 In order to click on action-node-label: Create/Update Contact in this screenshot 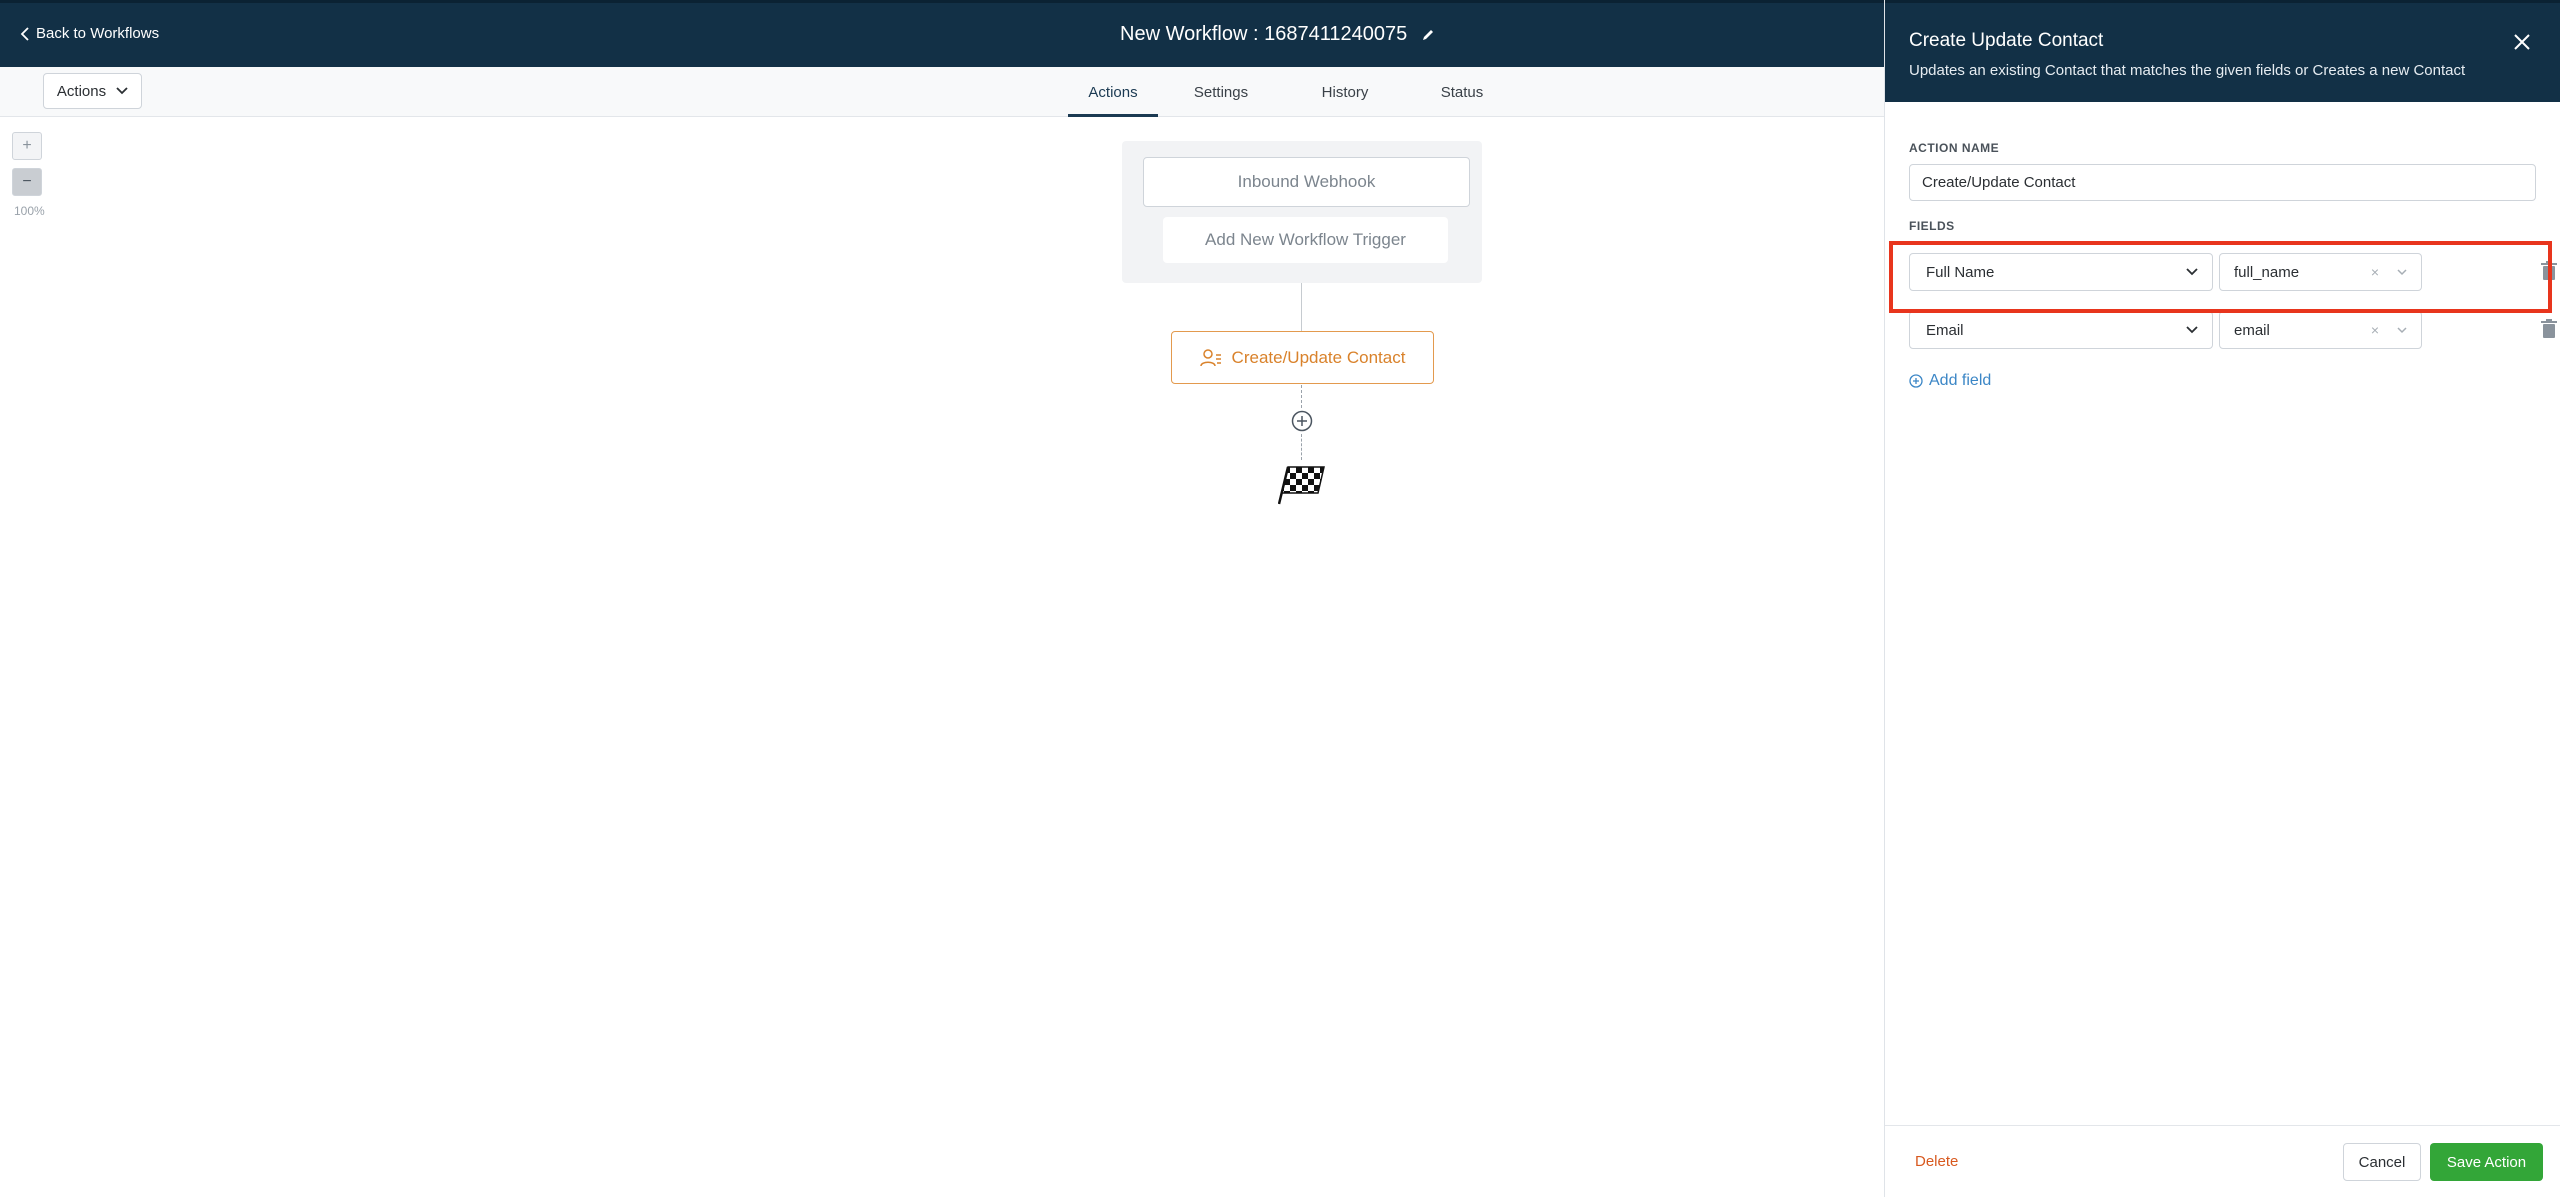, I will do `click(1318, 357)`.